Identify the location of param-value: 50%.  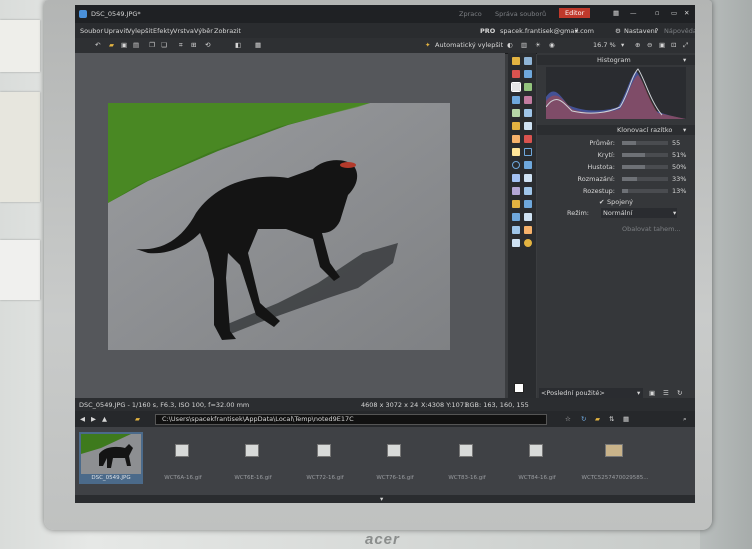
(679, 167).